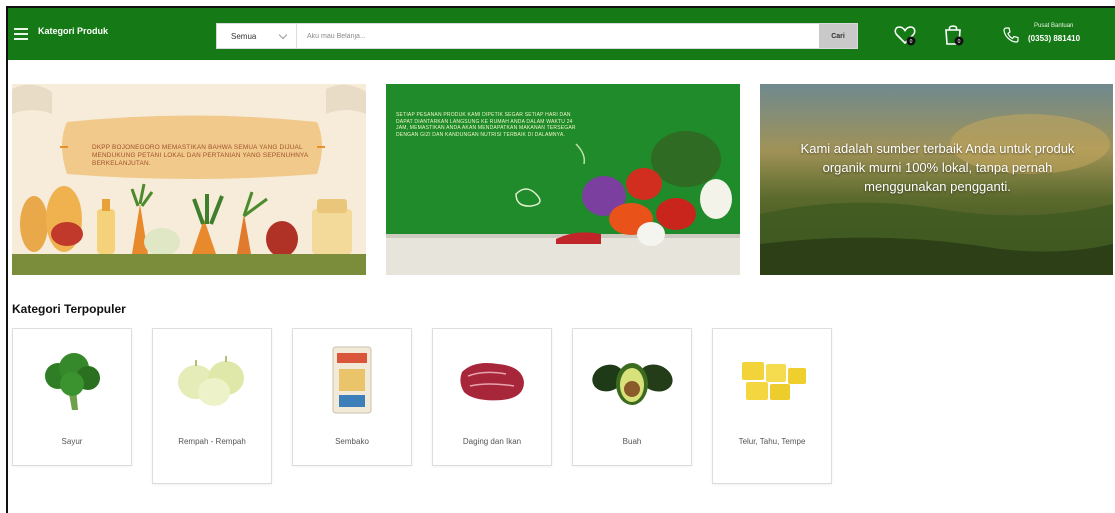  What do you see at coordinates (1054, 38) in the screenshot?
I see `help-center-phone: (0353) 881410` at bounding box center [1054, 38].